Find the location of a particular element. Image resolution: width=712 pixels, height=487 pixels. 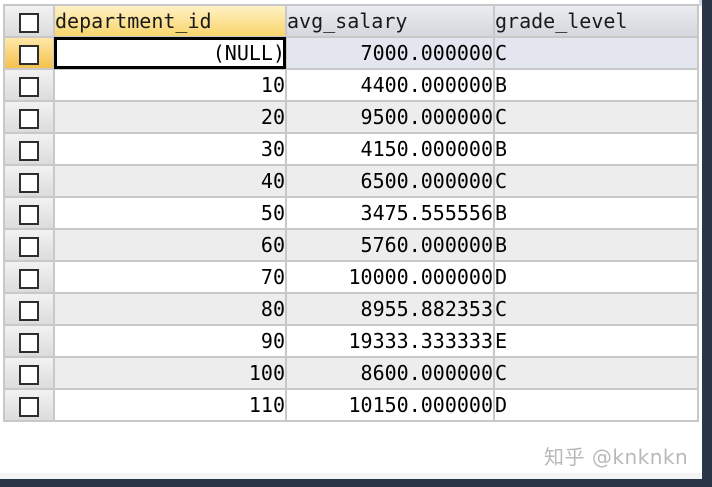

table-row: 40 6500.000000 C is located at coordinates (351, 181).